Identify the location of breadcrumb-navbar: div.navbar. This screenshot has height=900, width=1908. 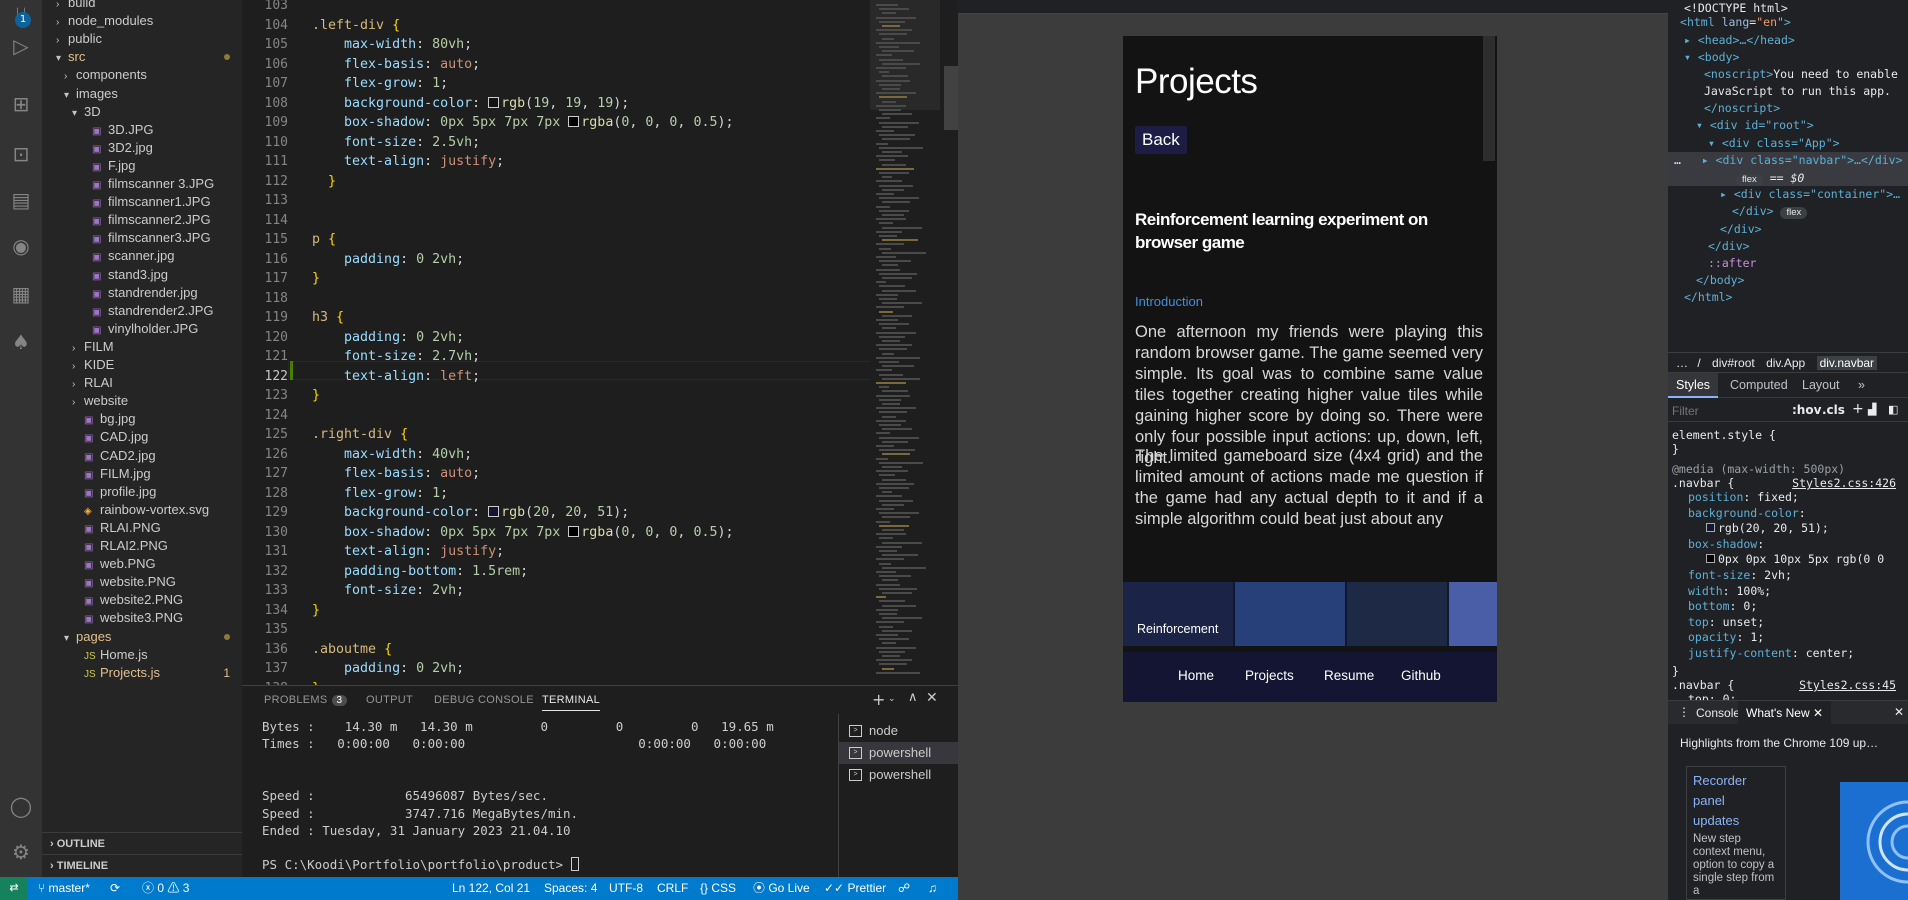
(1847, 363).